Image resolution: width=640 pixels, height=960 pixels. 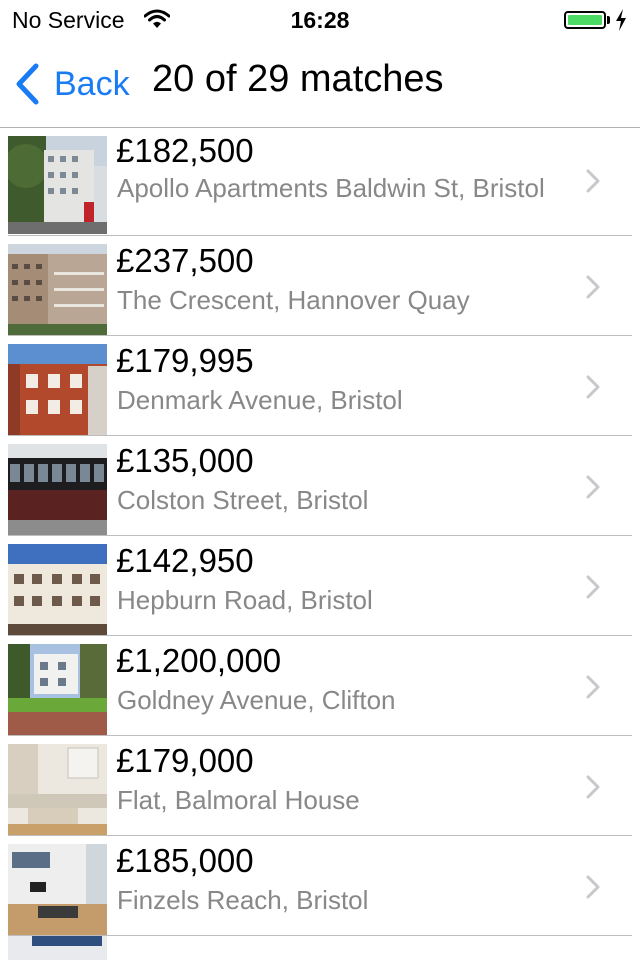 I want to click on clock: 16:28, so click(x=320, y=20).